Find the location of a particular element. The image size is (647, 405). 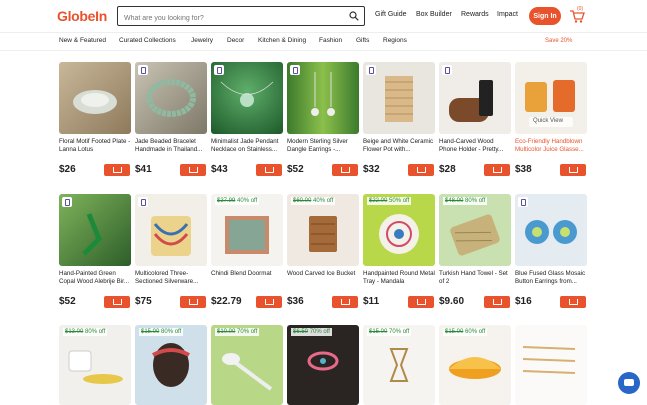

nav-box-builder: Box Builder is located at coordinates (434, 14).